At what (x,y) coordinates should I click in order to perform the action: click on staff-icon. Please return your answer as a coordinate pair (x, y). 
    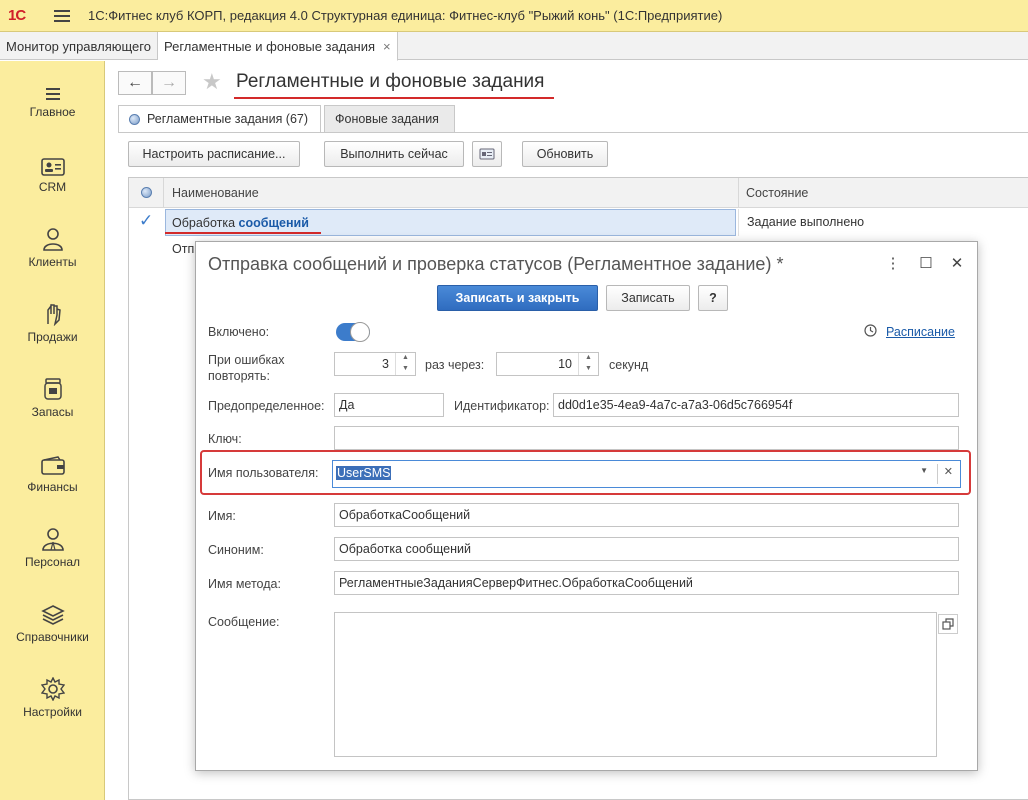
    Looking at the image, I should click on (52, 538).